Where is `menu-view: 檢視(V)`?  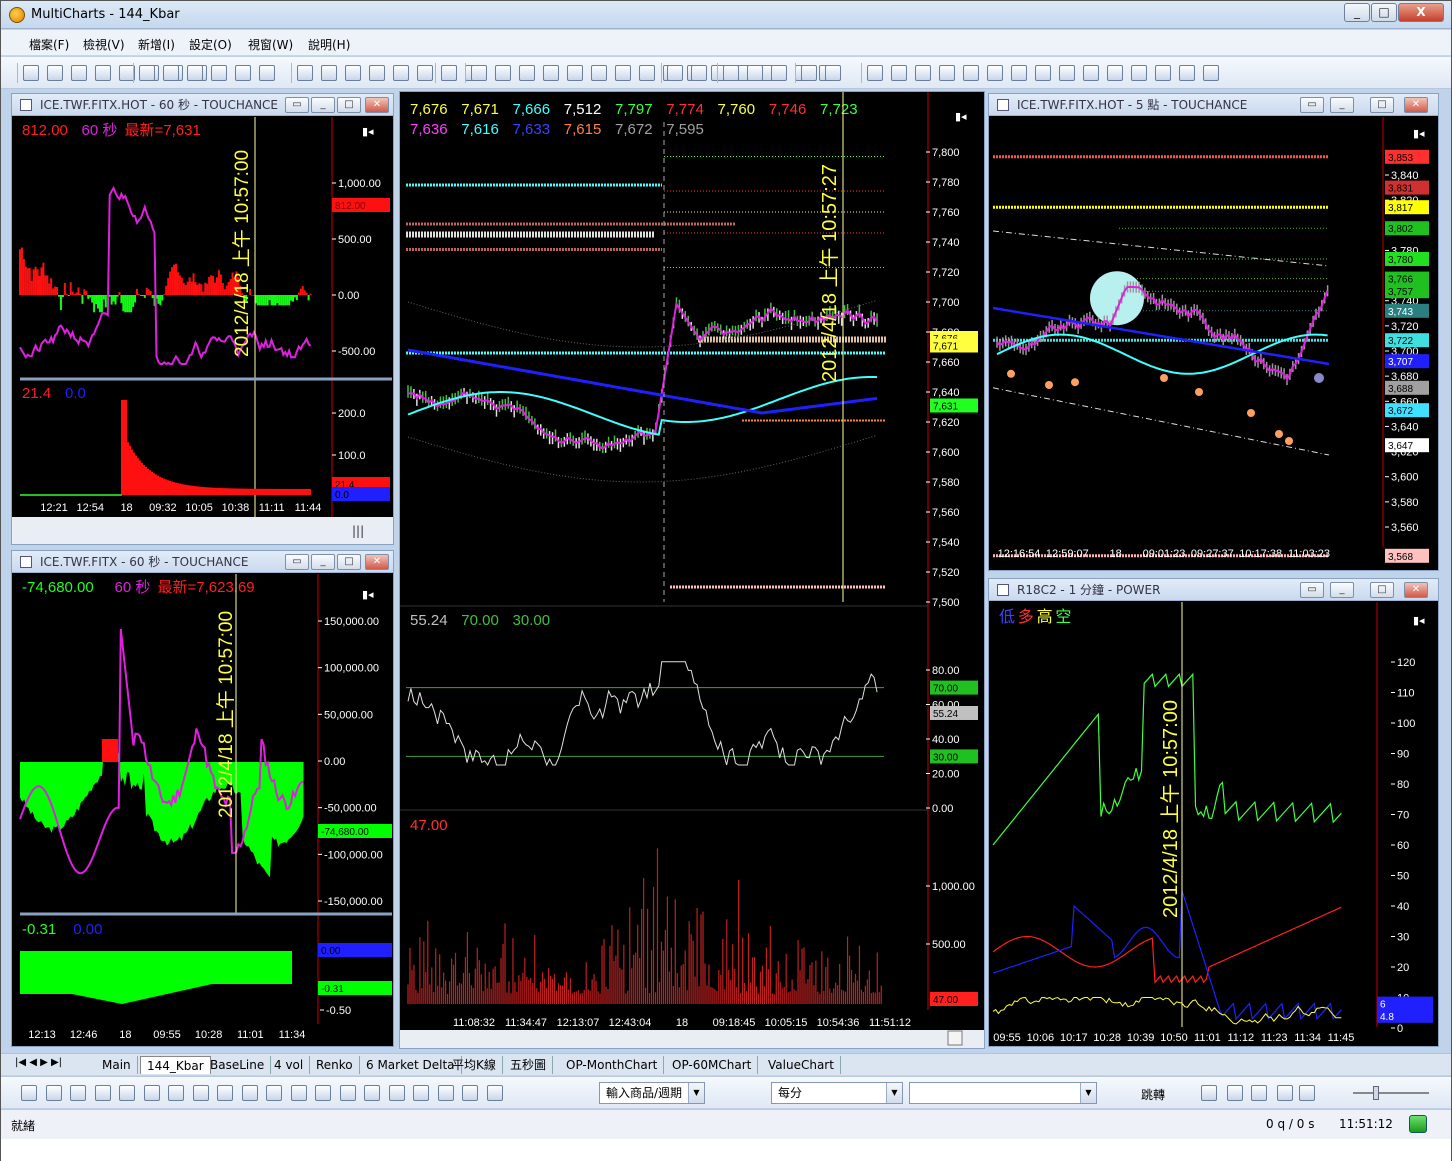
menu-view: 檢視(V) is located at coordinates (104, 44).